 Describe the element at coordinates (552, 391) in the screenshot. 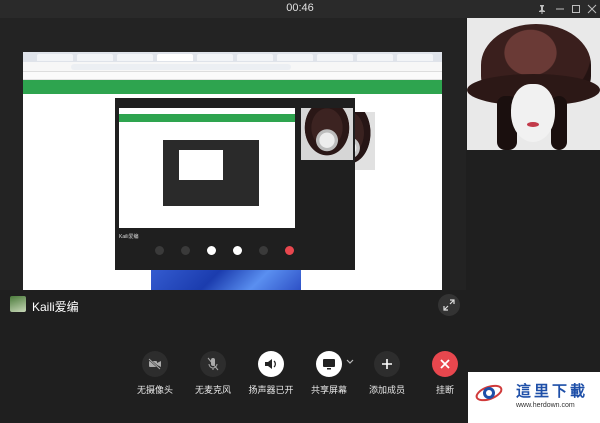

I see `watermark-title: 這里下載` at that location.